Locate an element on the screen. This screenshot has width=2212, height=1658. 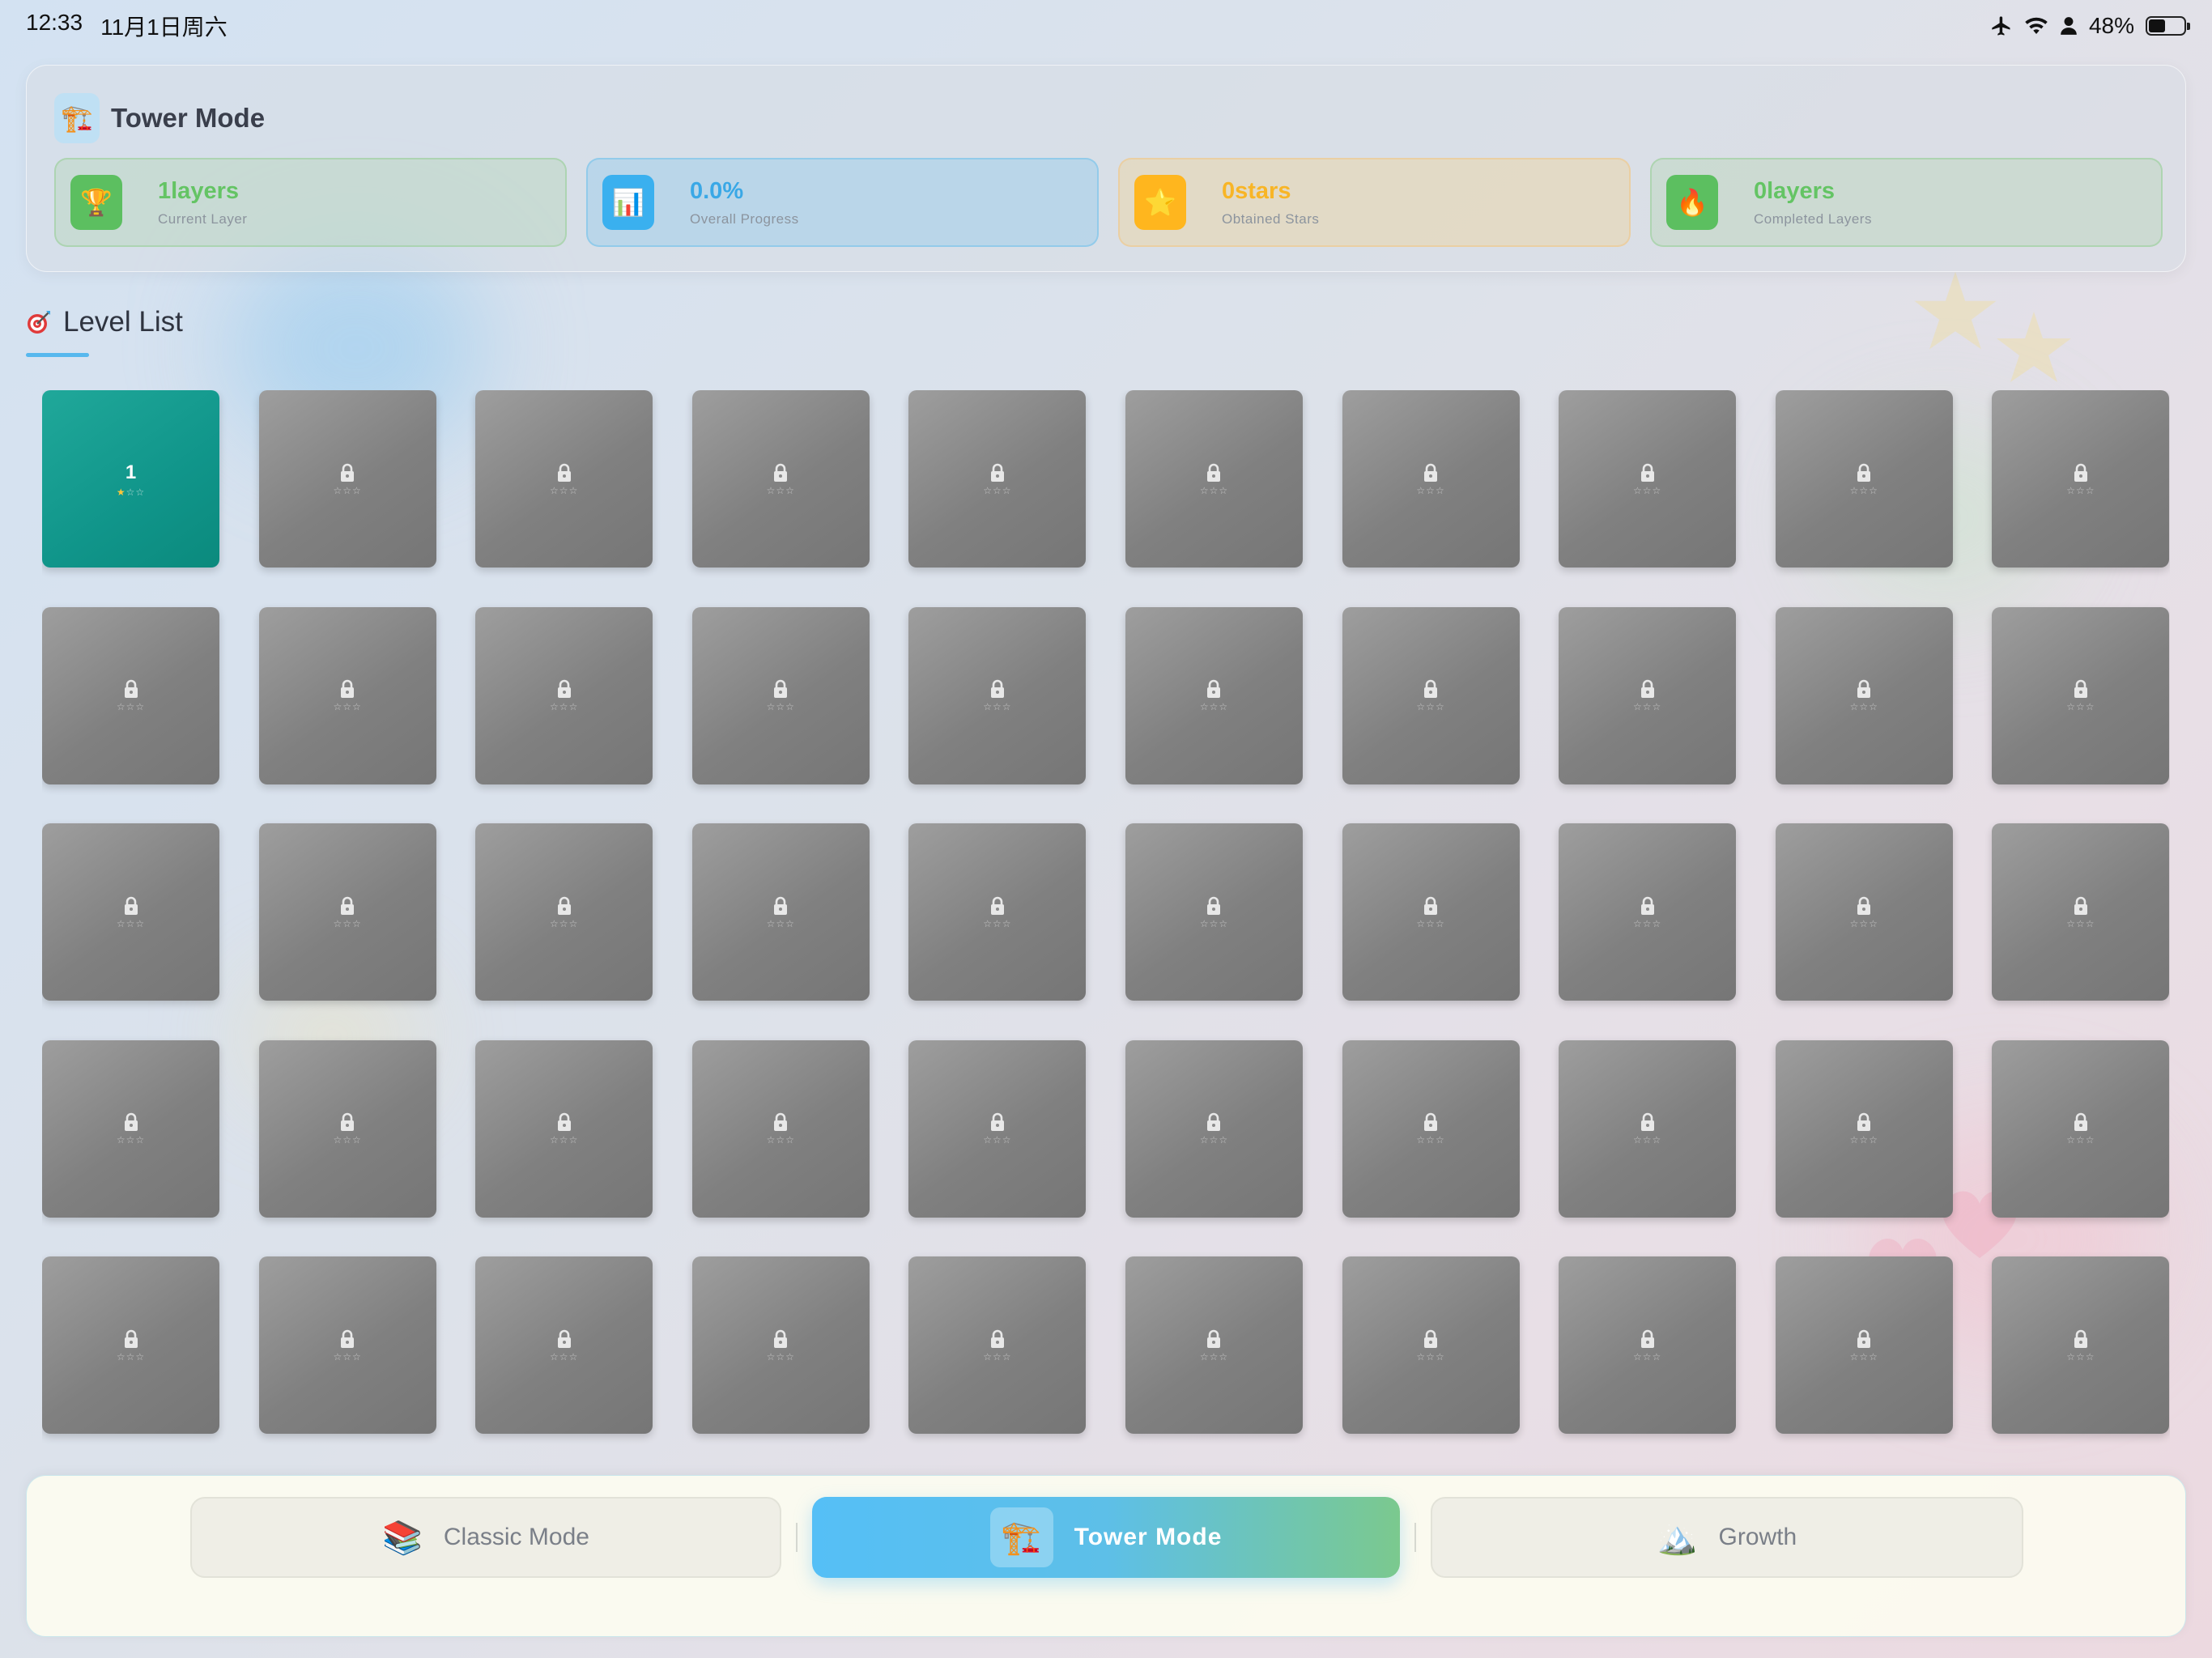
stat-obtained-stars: ⭐ 0stars Obtained Stars is located at coordinates (1374, 202).